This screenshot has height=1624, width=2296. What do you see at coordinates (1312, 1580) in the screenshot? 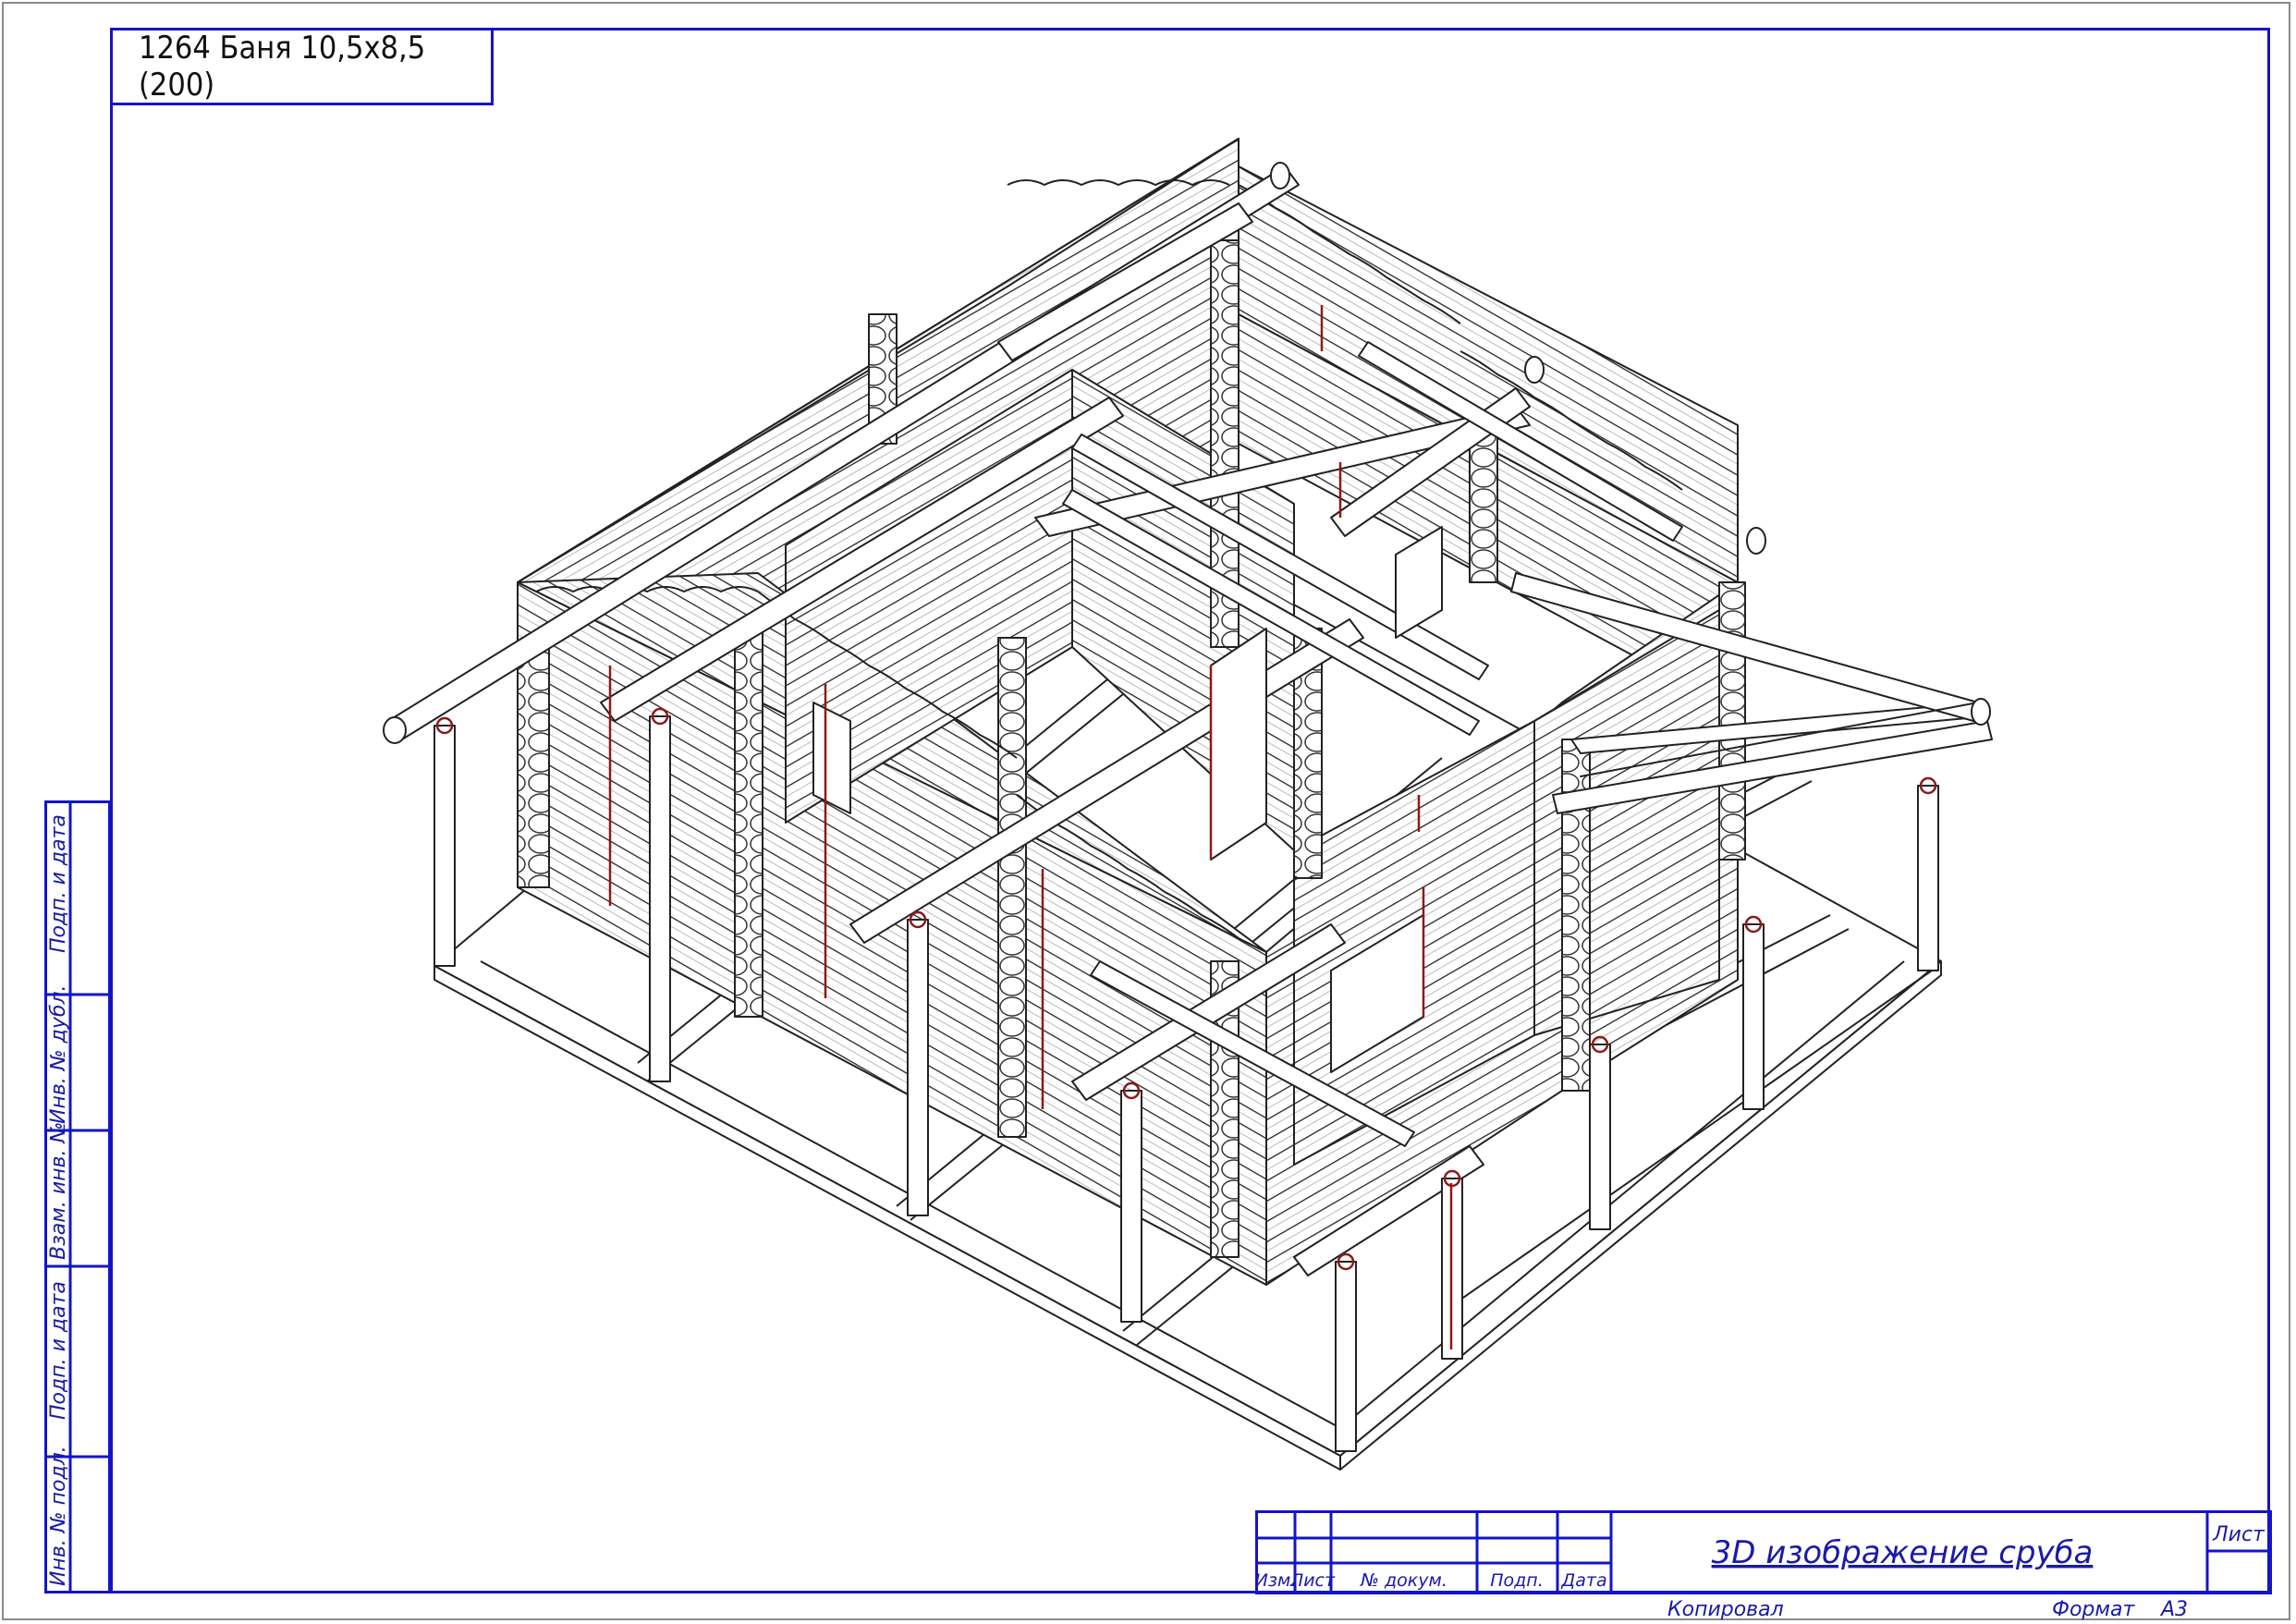
I see `col-list: Лист` at bounding box center [1312, 1580].